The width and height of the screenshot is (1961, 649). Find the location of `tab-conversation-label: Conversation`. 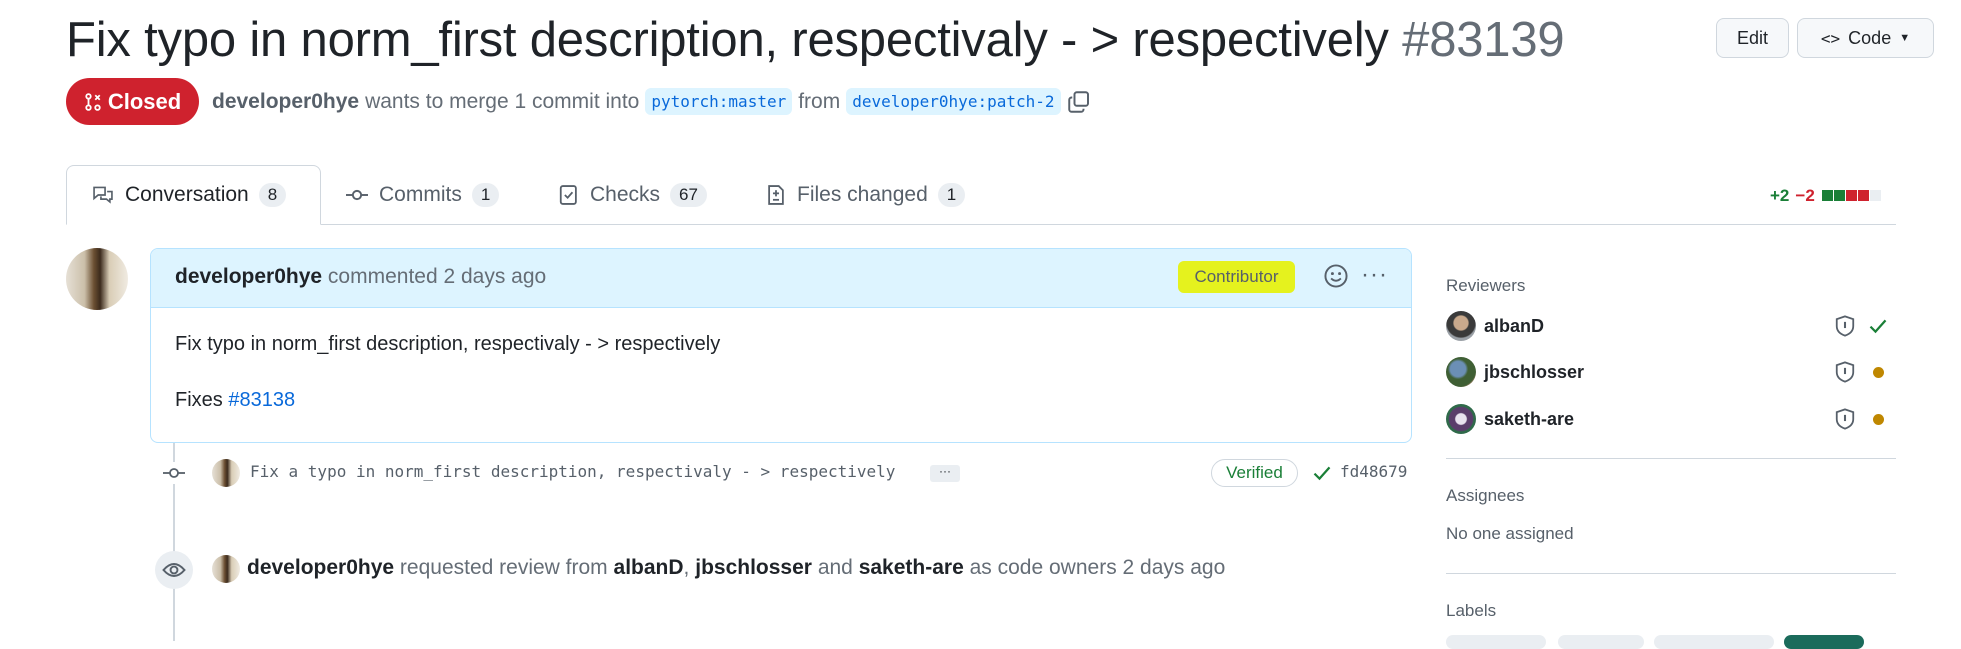

tab-conversation-label: Conversation is located at coordinates (187, 194).